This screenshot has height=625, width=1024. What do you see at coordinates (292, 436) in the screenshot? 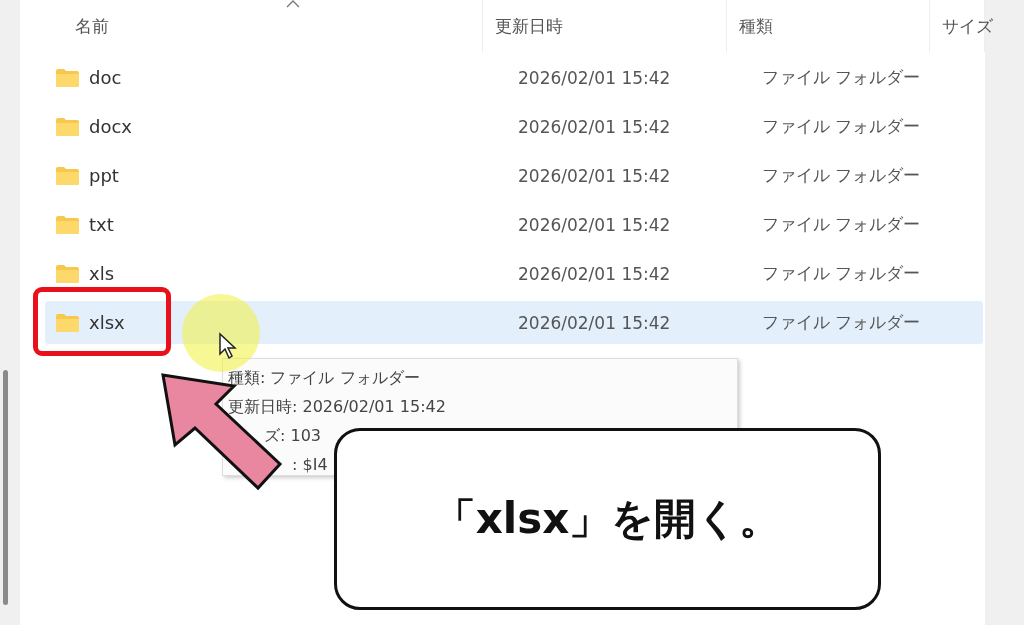
I see `tooltip-line: ズ: 103` at bounding box center [292, 436].